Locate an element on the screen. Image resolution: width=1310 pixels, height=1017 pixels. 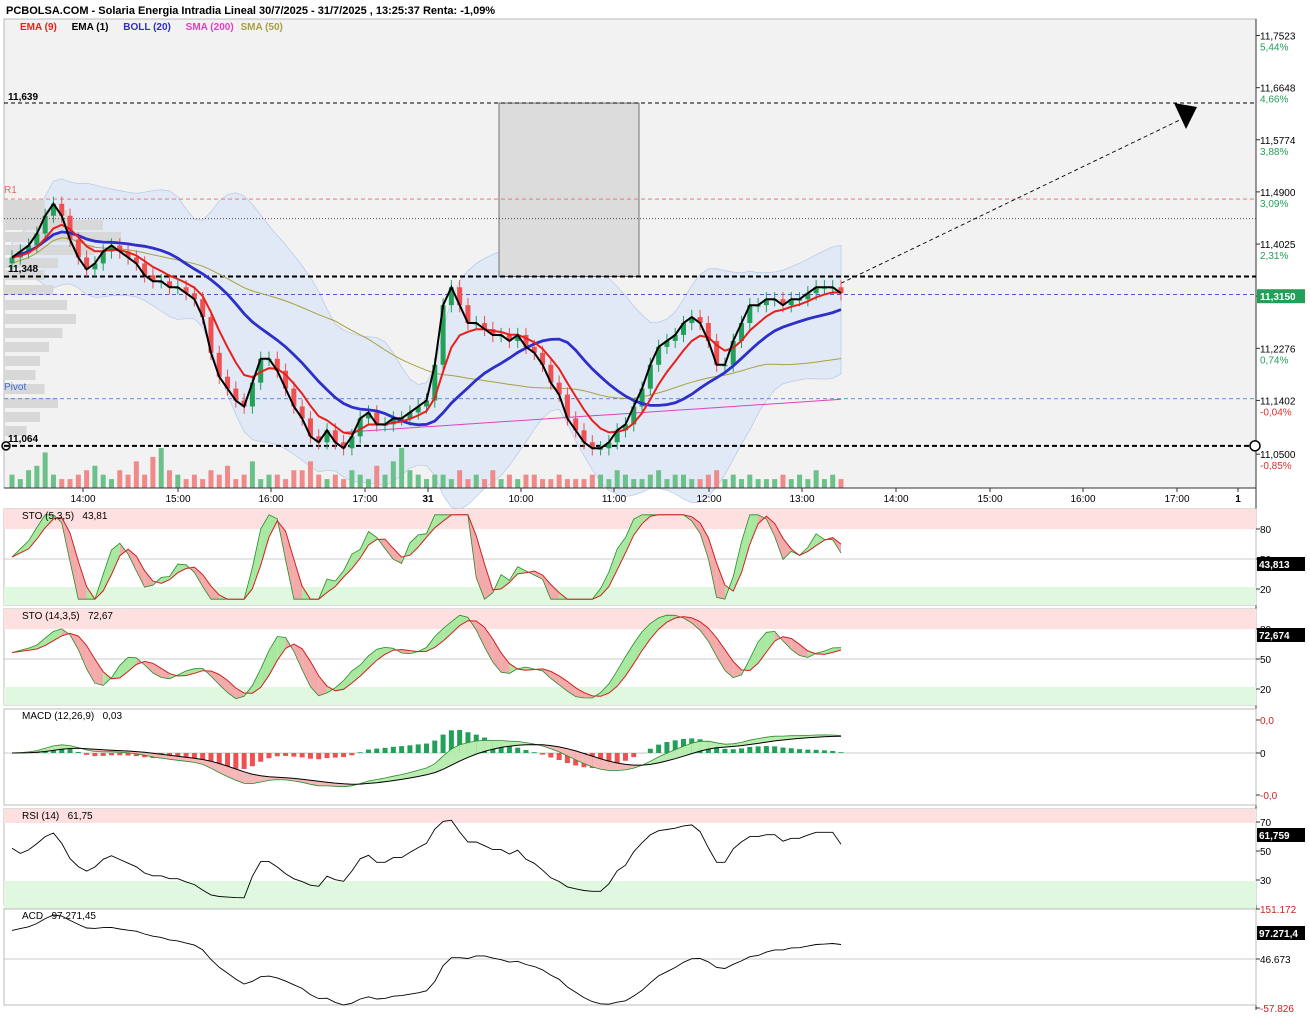
macd-tick-label: -0,0 is located at coordinates (1269, 796).